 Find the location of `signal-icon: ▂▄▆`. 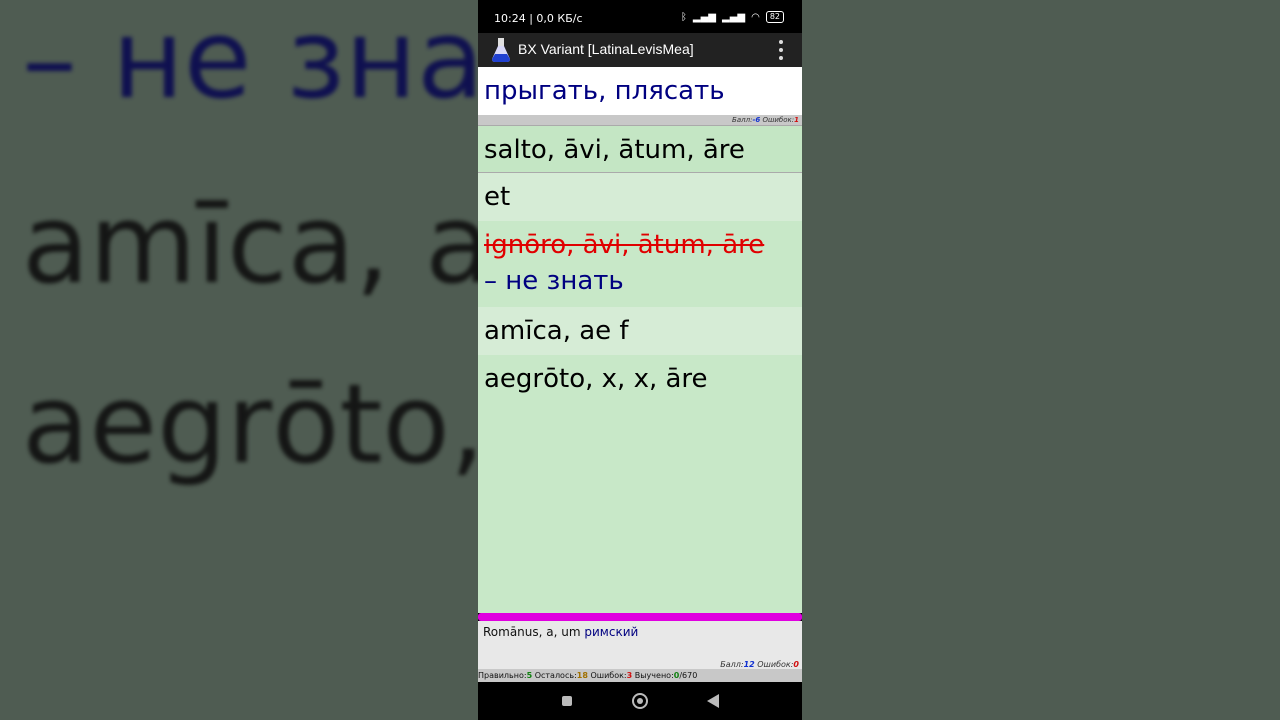

signal-icon: ▂▄▆ is located at coordinates (704, 17).